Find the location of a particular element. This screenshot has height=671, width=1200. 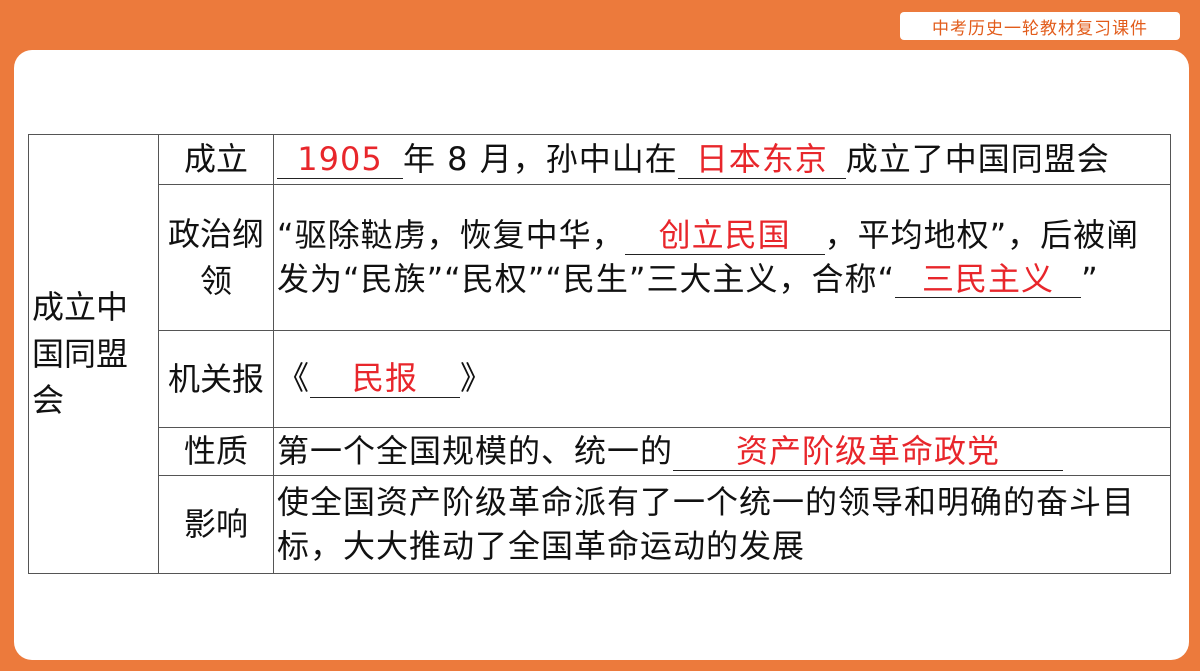

row-nature: 性质 第一个全国规模的、统一的 资产阶级革命政党 is located at coordinates (600, 451).